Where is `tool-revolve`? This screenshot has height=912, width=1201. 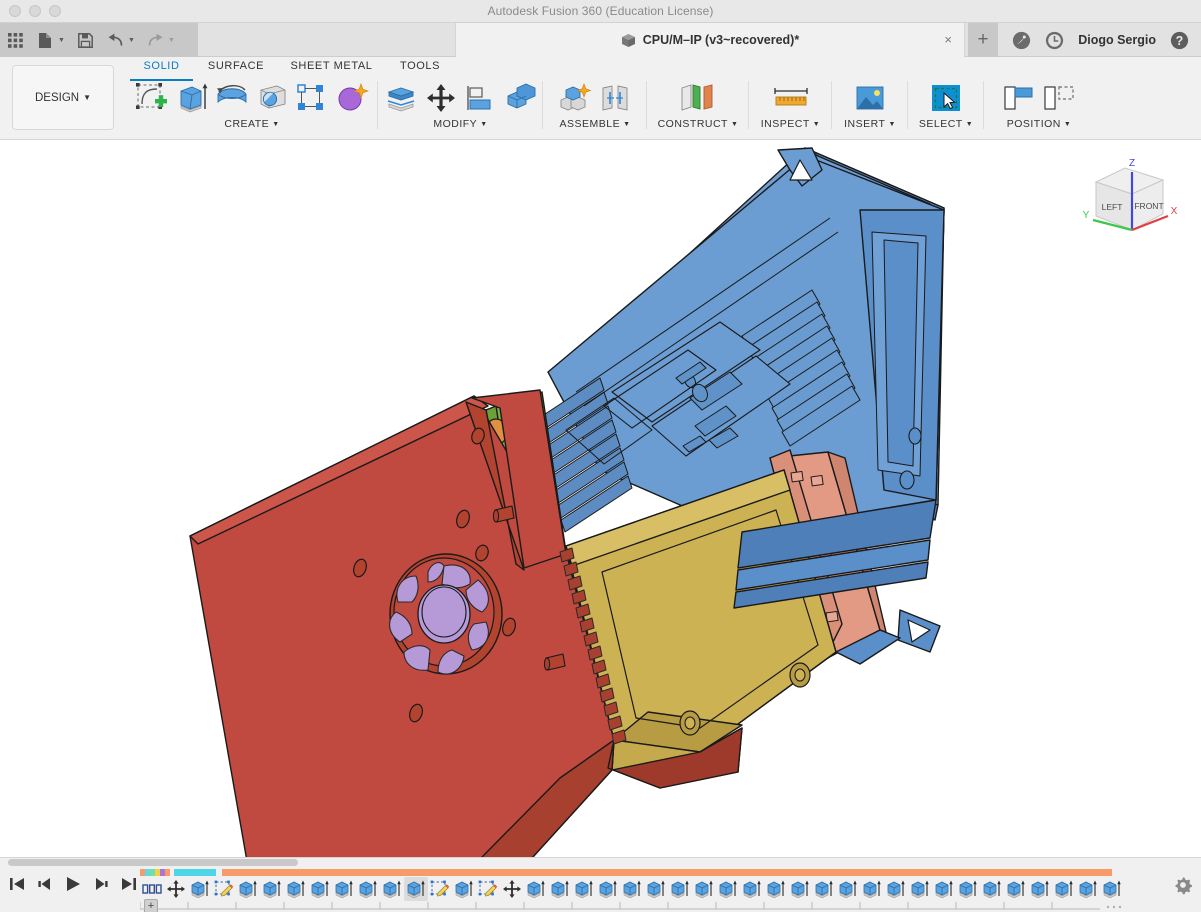 tool-revolve is located at coordinates (232, 98).